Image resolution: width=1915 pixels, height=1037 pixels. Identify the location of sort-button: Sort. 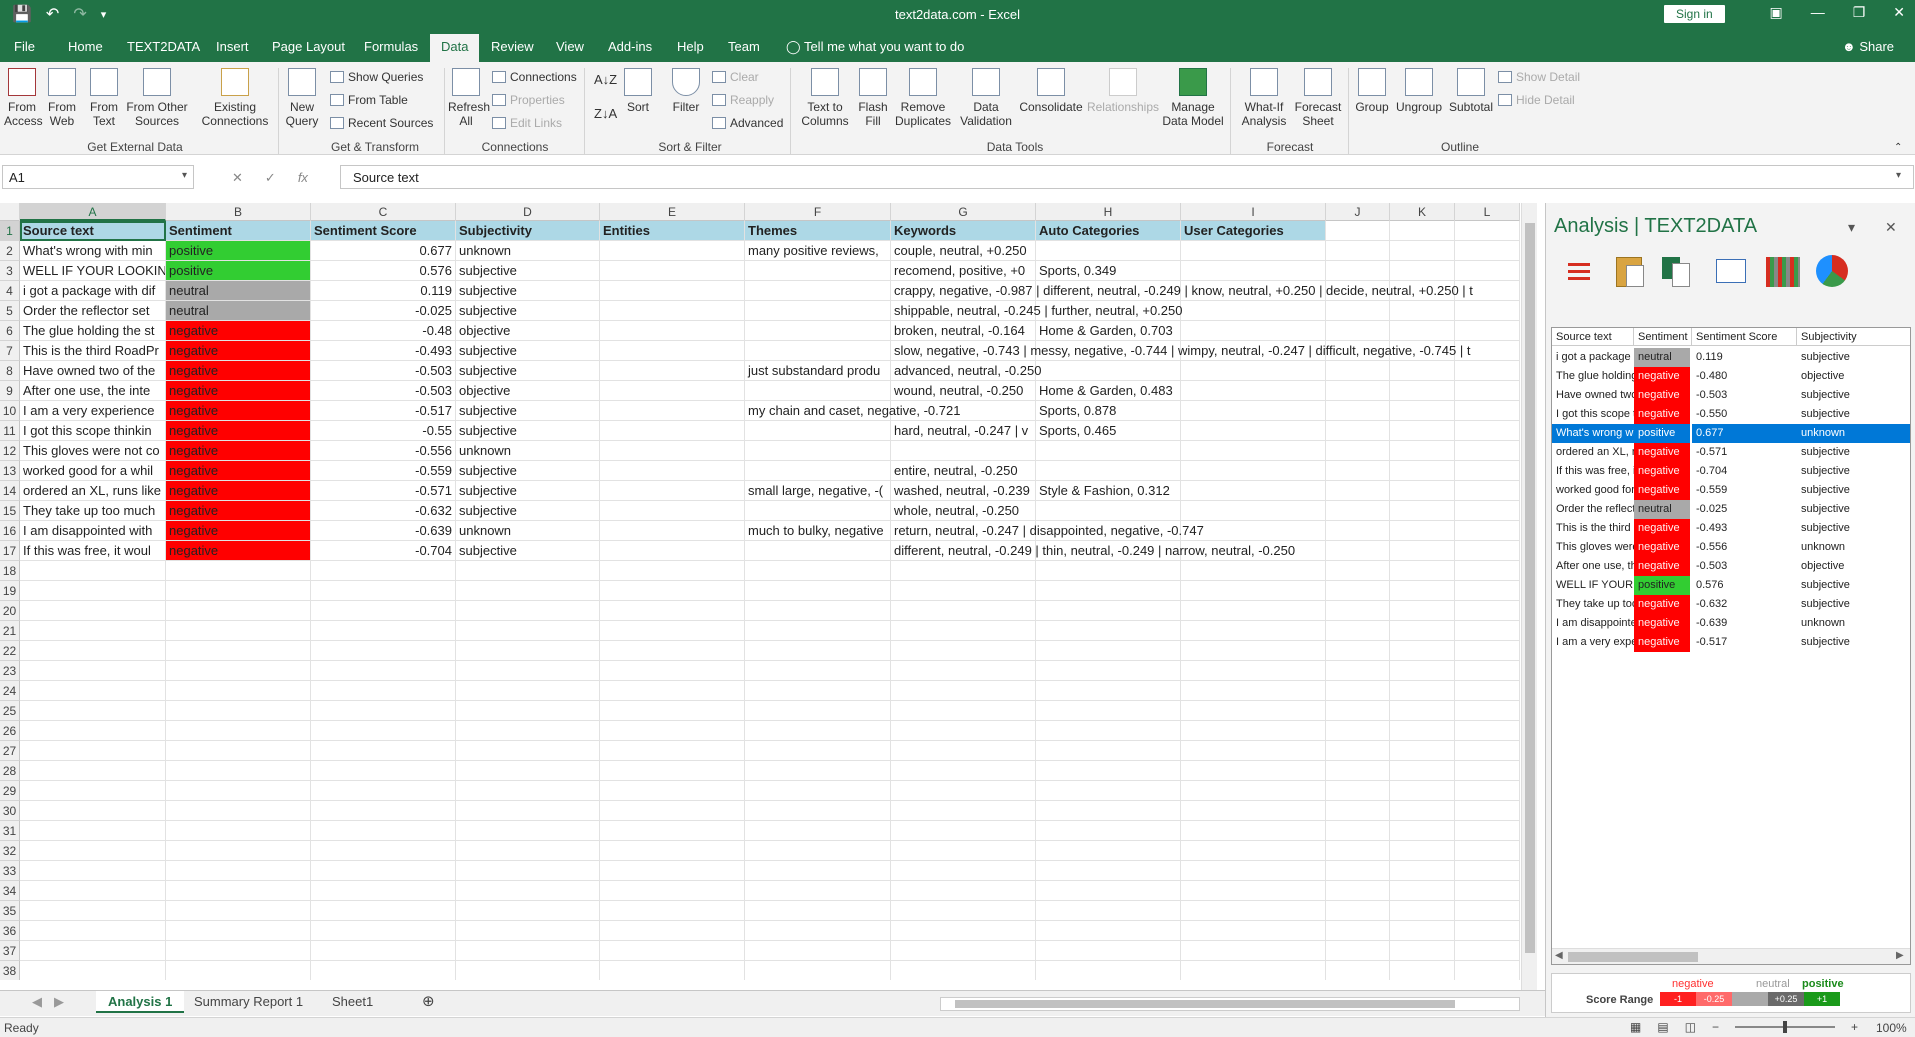
(638, 91).